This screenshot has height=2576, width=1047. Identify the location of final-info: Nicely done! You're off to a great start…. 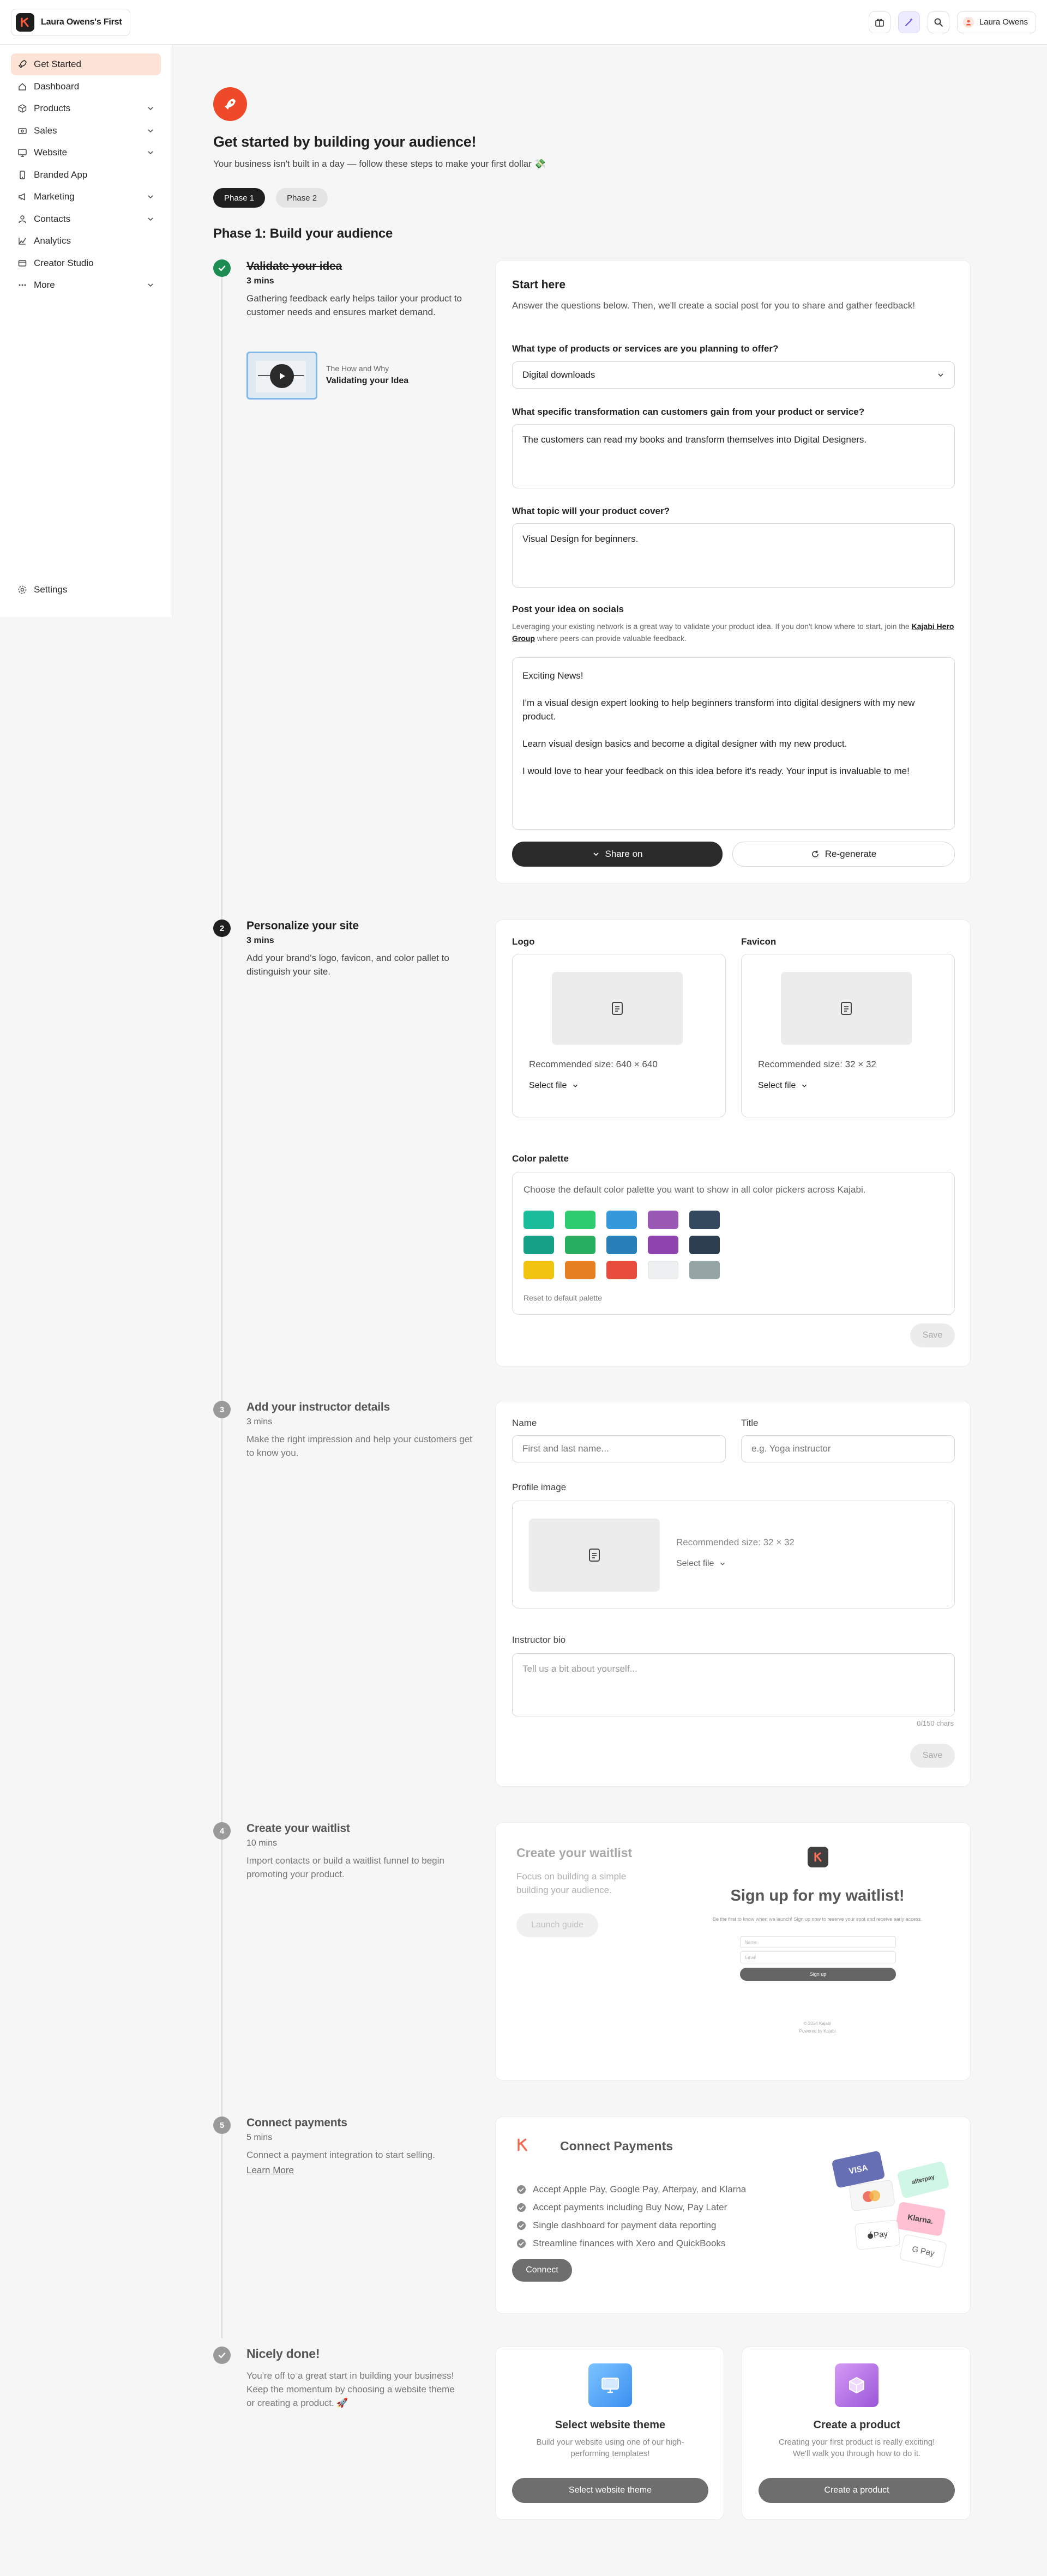
(355, 2378).